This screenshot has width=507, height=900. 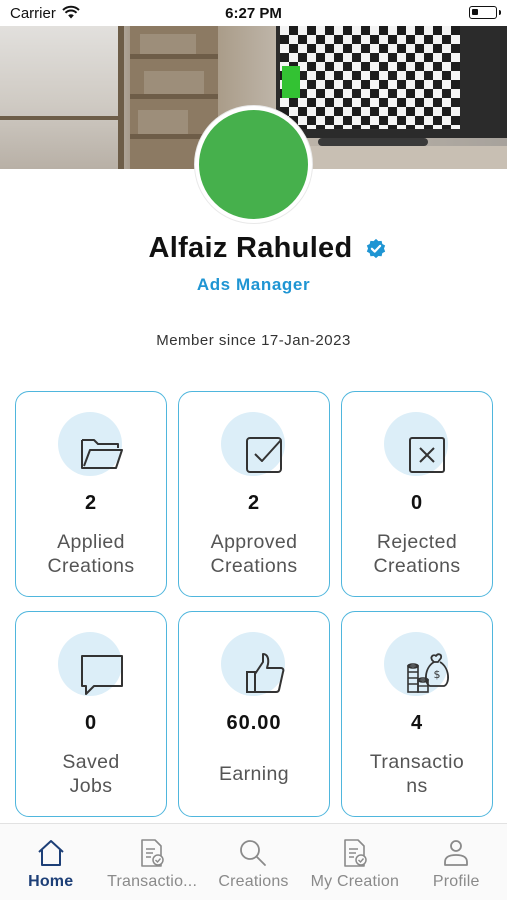 I want to click on status-bar: Carrier 6:27 PM, so click(x=253, y=13).